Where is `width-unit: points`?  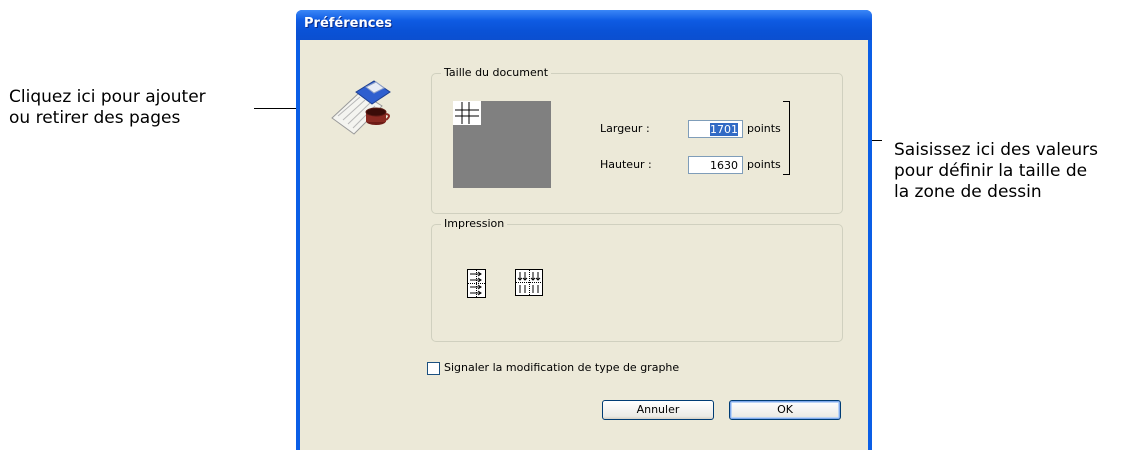
width-unit: points is located at coordinates (764, 128).